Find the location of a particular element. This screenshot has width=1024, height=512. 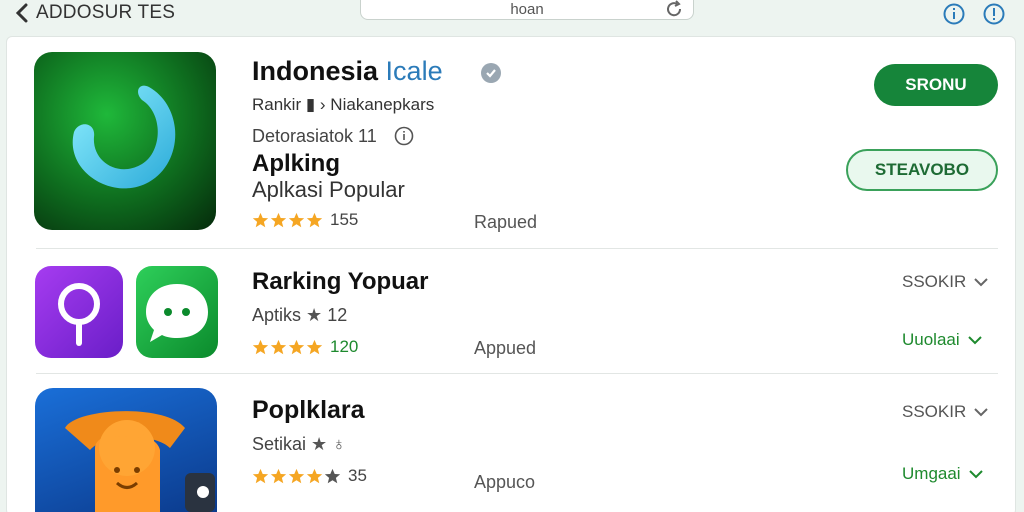

featured-title-accent: Icale is located at coordinates (414, 71).